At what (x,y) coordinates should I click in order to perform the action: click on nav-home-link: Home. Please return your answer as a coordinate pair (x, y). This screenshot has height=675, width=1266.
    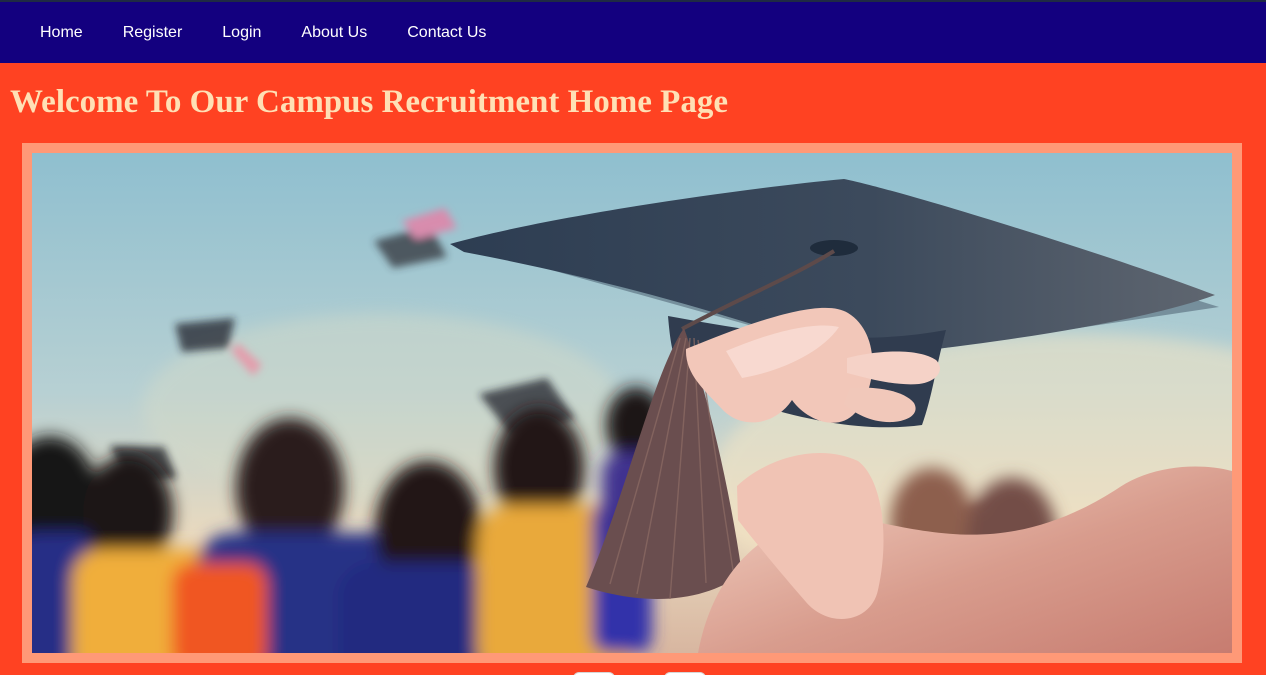
    Looking at the image, I should click on (61, 33).